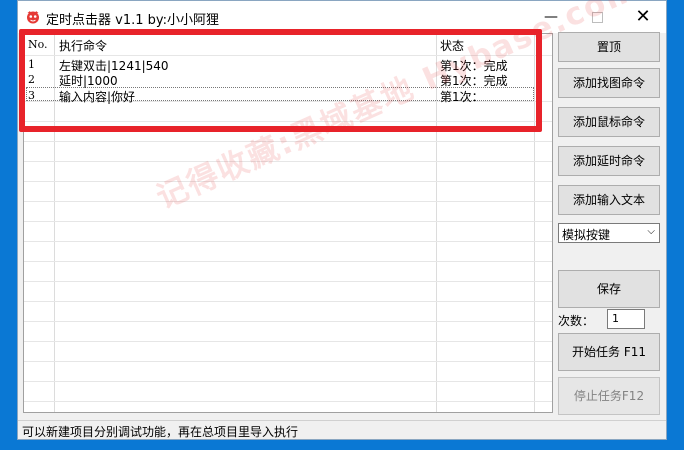 The height and width of the screenshot is (450, 684). Describe the element at coordinates (160, 432) in the screenshot. I see `status-bar-text: 可以新建项目分别调试功能，再在总项目里导入执行` at that location.